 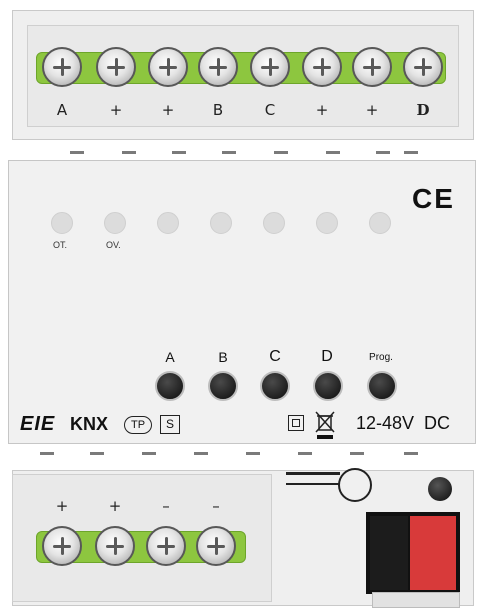 What do you see at coordinates (328, 386) in the screenshot?
I see `channel-d-button` at bounding box center [328, 386].